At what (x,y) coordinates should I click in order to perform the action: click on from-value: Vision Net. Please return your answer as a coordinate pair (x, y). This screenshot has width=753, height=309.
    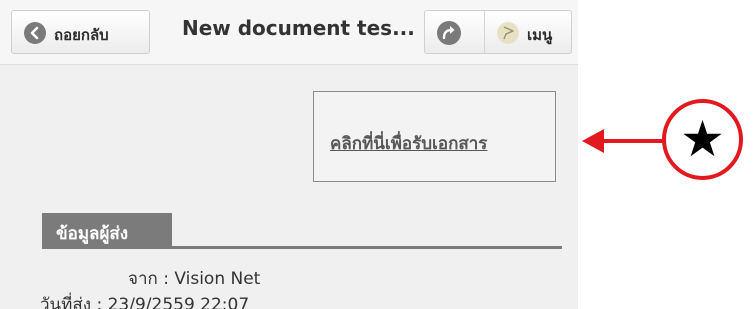
    Looking at the image, I should click on (217, 279).